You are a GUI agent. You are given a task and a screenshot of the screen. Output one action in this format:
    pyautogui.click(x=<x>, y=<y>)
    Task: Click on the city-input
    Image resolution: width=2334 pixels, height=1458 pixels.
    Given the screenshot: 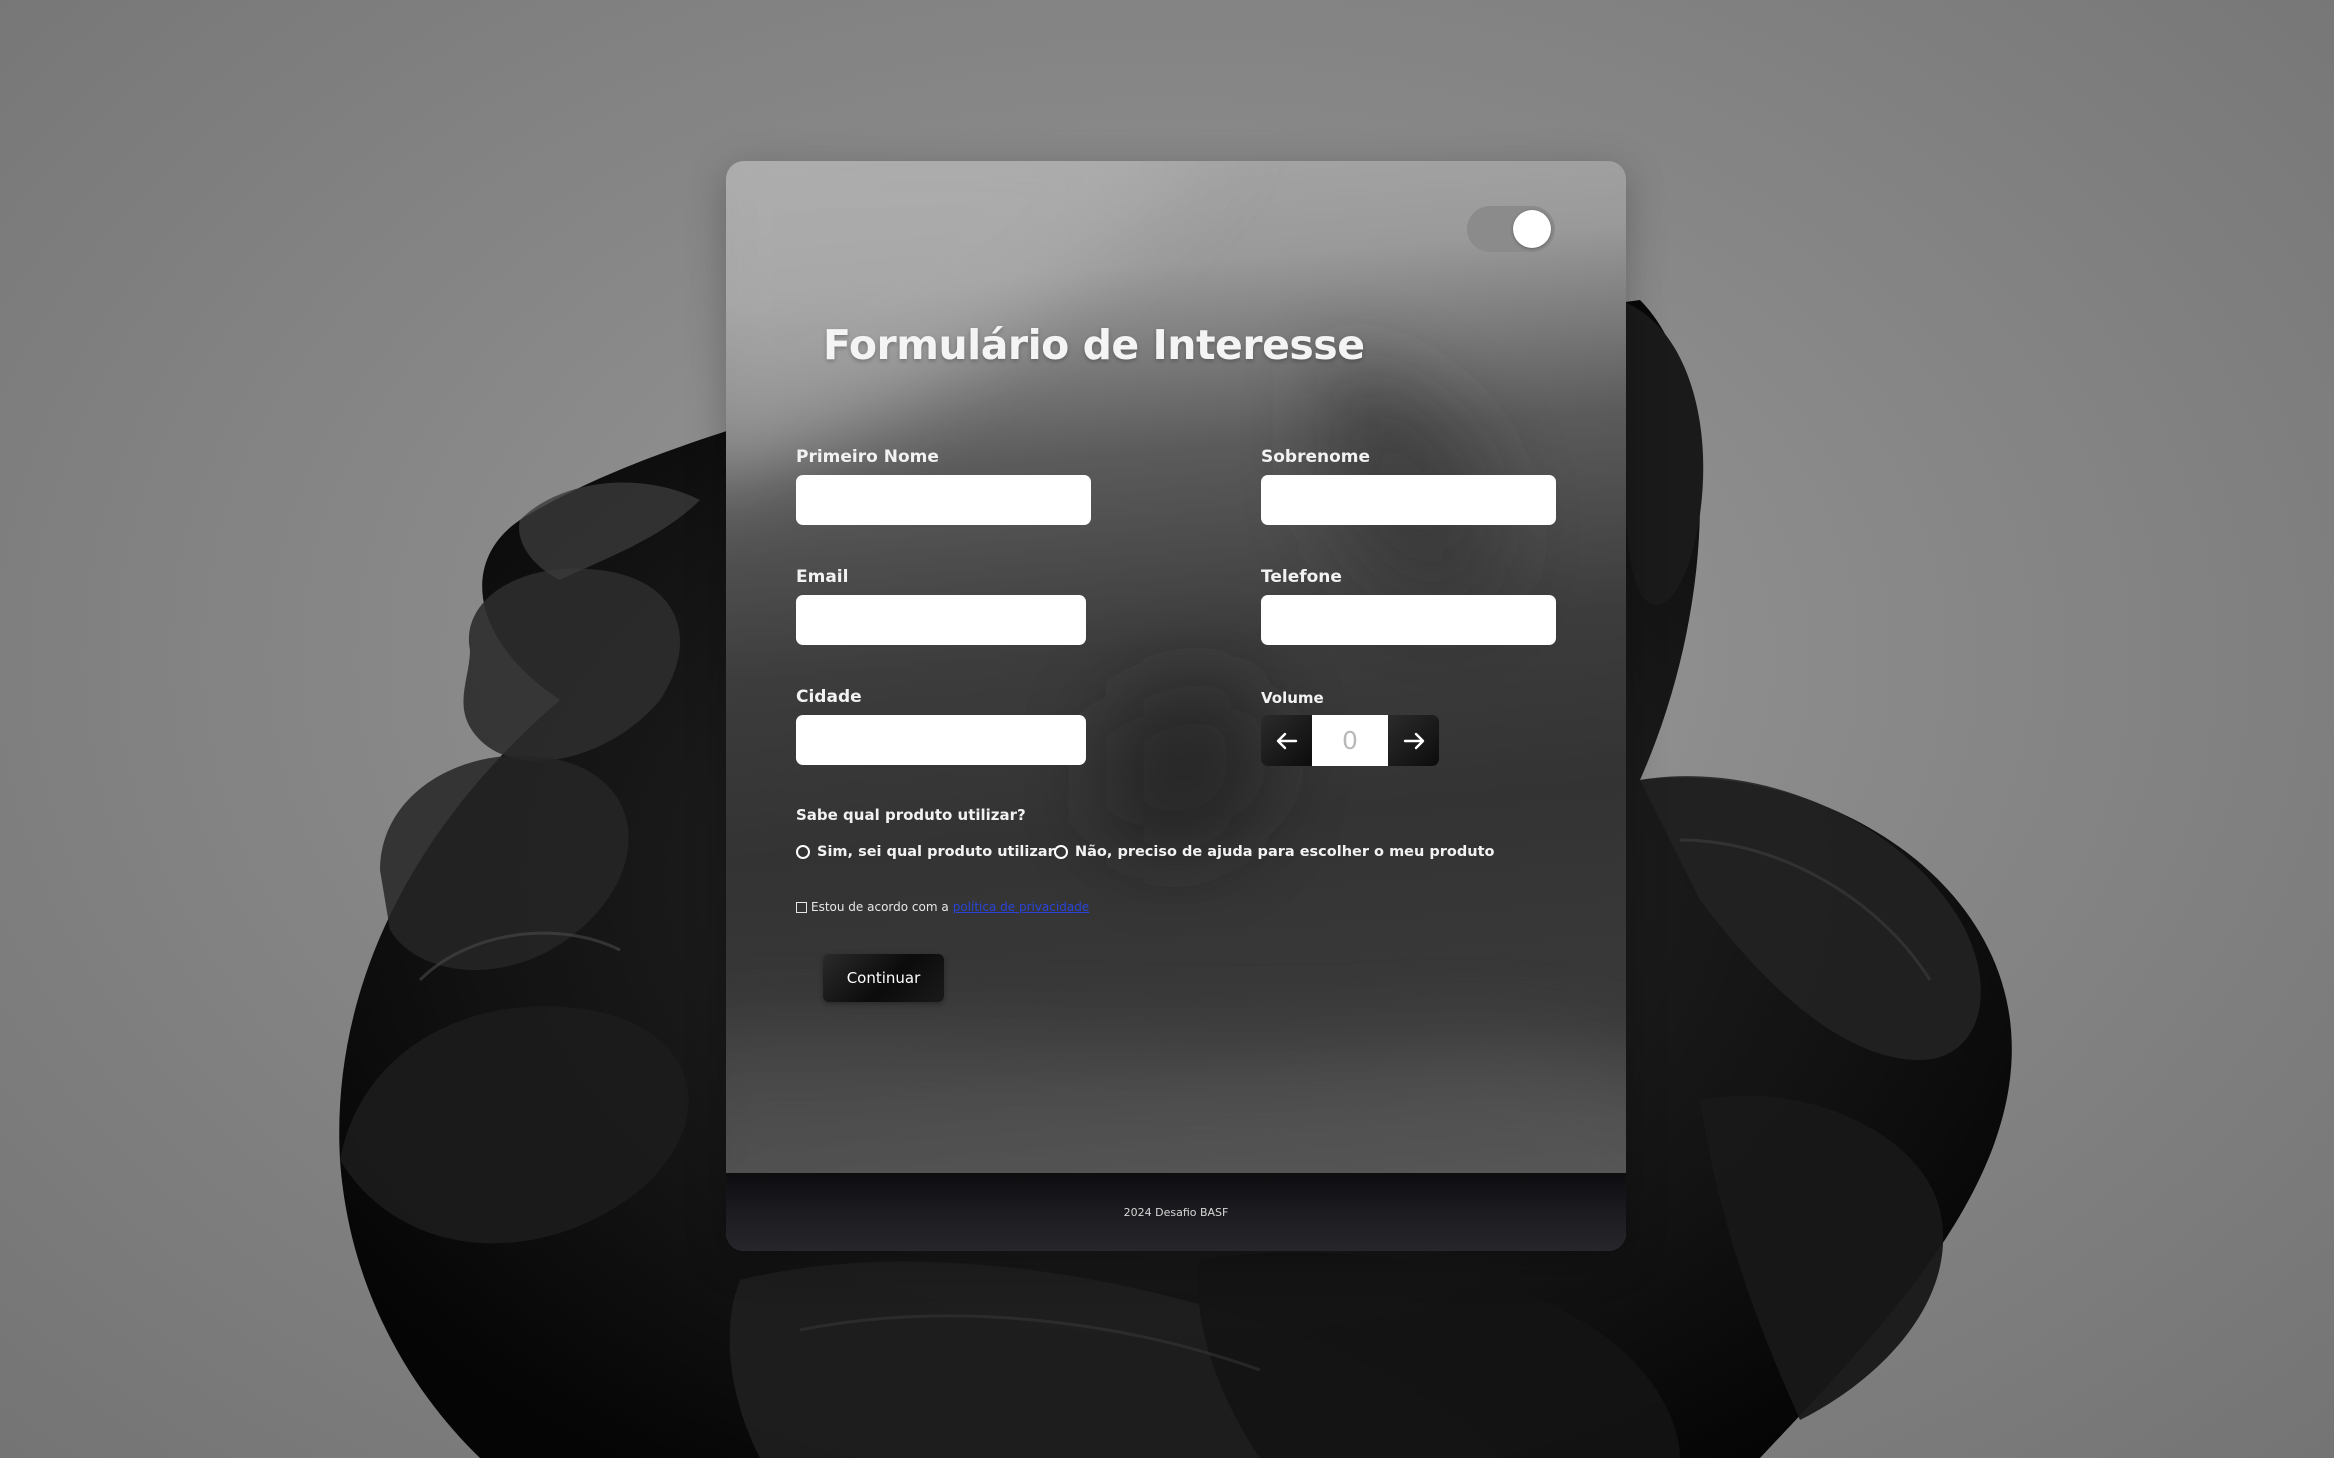 What is the action you would take?
    pyautogui.click(x=941, y=740)
    